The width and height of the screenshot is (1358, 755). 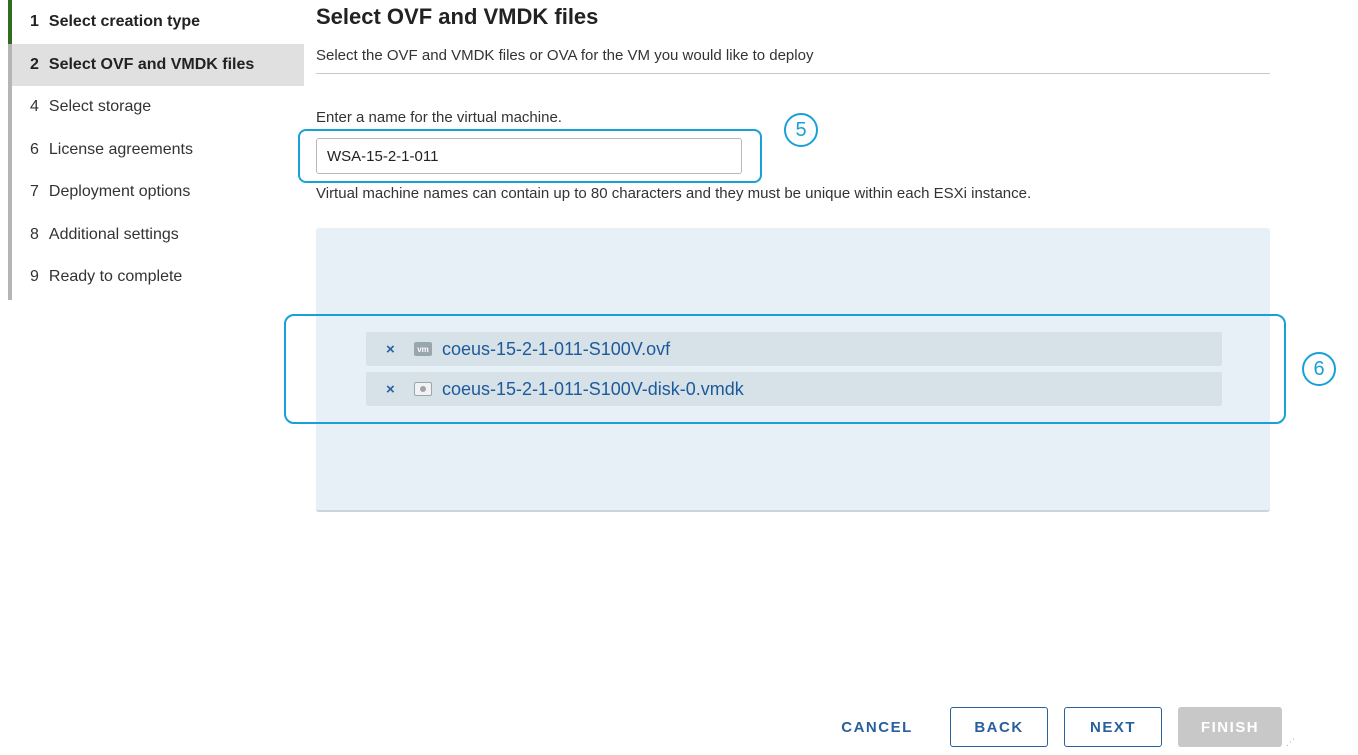 I want to click on step-number: 6, so click(x=34, y=149).